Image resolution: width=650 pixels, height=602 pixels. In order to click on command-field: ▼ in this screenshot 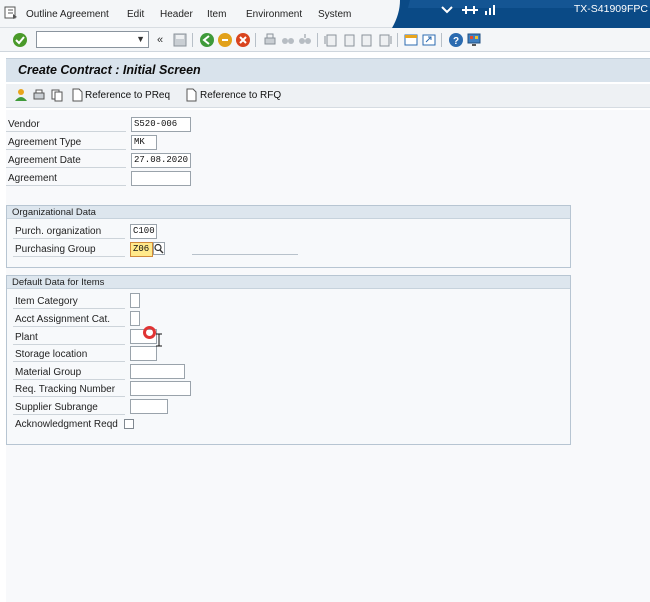, I will do `click(92, 39)`.